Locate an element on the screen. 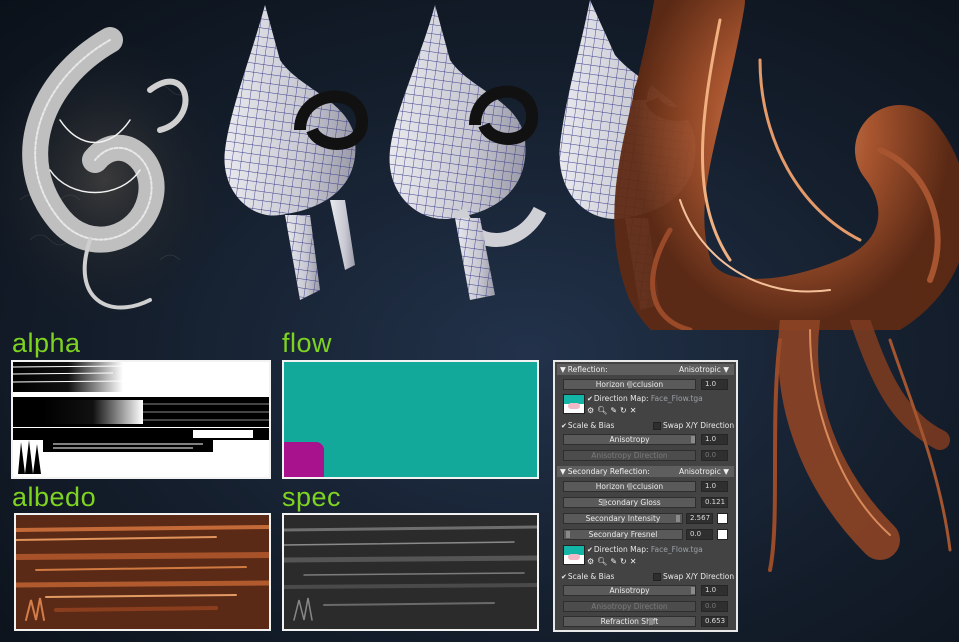 Image resolution: width=959 pixels, height=642 pixels. secondary-fresnel-label: Secondary Fresnel is located at coordinates (623, 534).